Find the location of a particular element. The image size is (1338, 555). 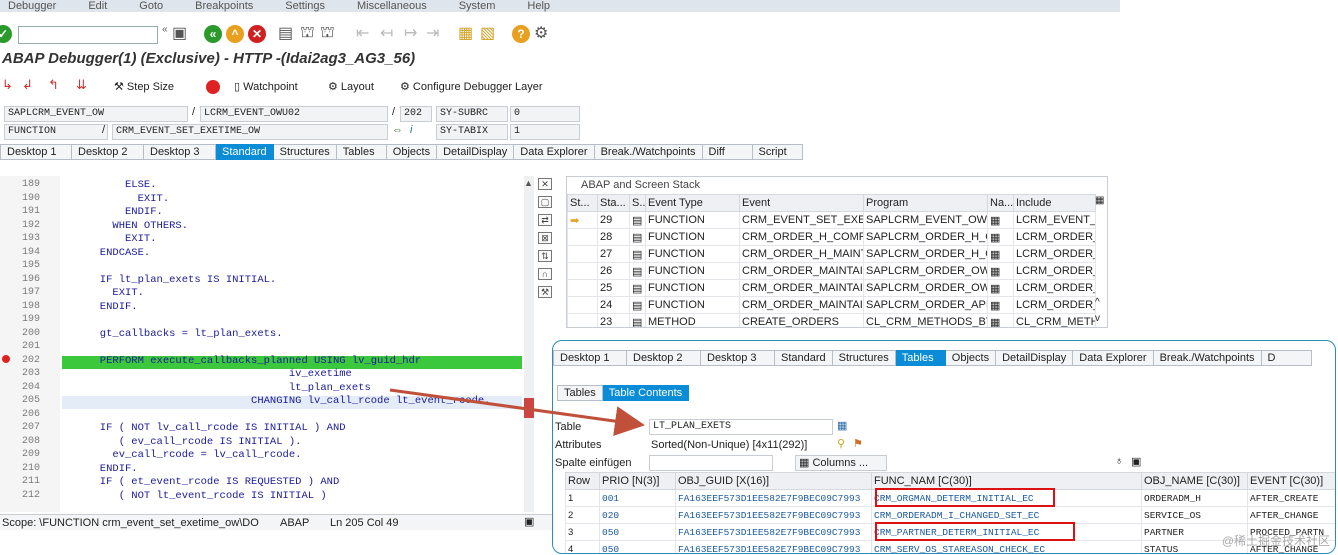

step-size-button: ⚒ Step Size is located at coordinates (144, 86).